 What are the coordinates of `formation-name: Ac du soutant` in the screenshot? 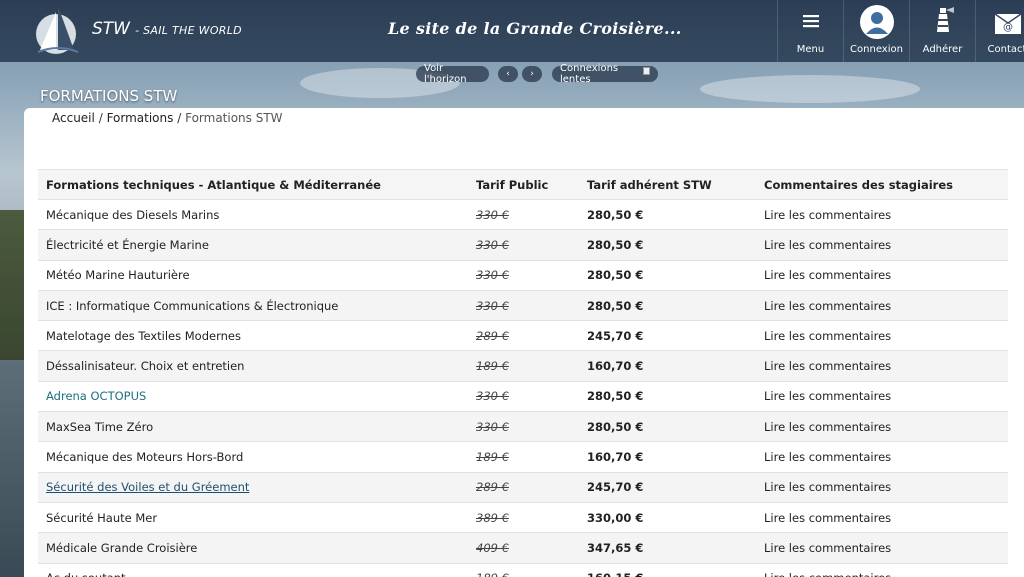 It's located at (253, 569).